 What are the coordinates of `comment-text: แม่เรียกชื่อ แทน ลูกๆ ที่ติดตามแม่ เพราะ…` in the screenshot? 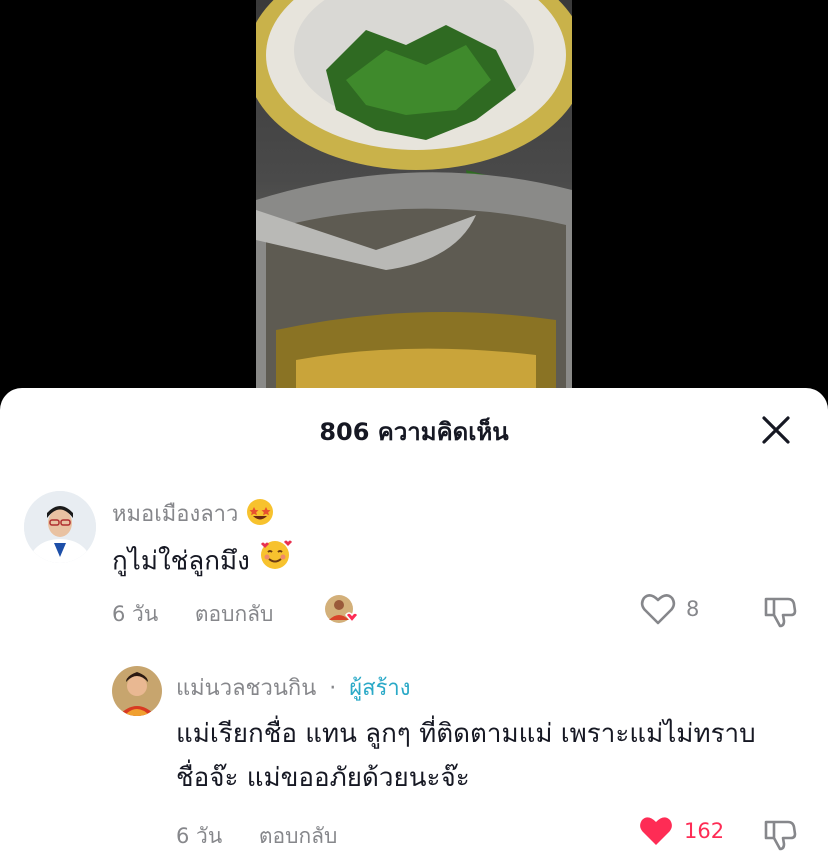 It's located at (496, 756).